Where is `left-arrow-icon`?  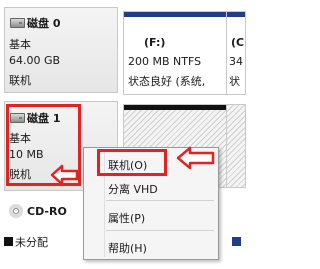
left-arrow-icon is located at coordinates (64, 175).